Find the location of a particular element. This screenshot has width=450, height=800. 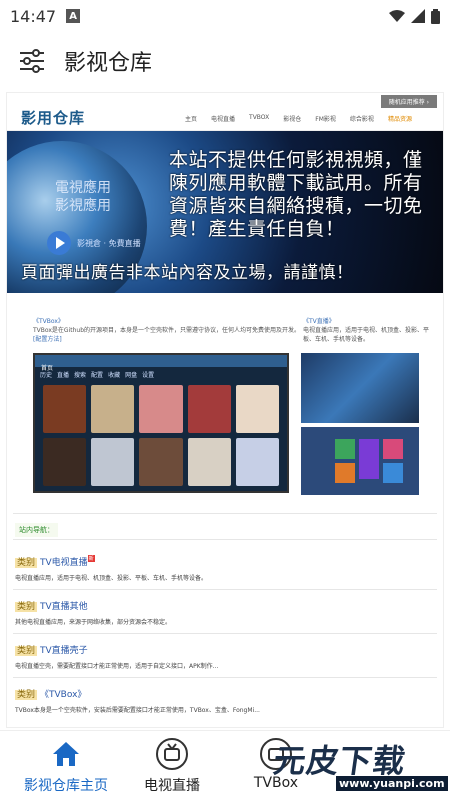

nav-link: 主页 is located at coordinates (191, 118).